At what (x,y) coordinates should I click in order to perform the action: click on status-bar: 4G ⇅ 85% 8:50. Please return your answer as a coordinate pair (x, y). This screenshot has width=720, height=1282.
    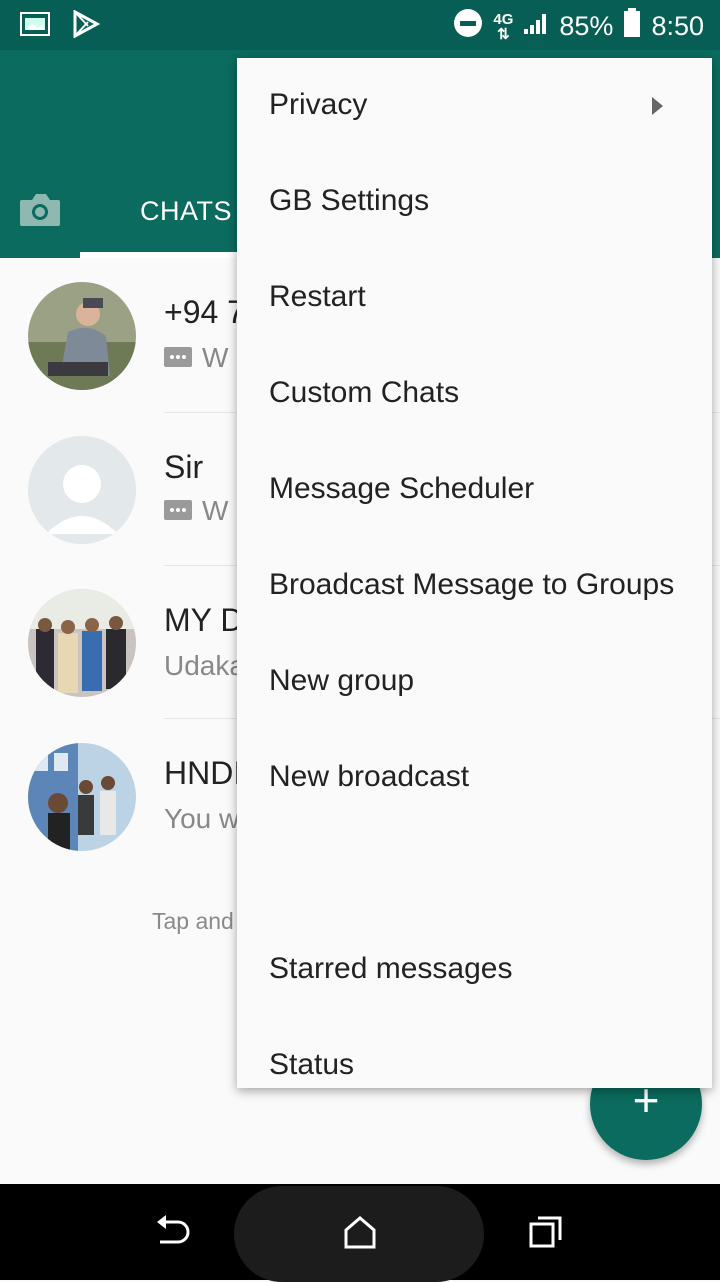
    Looking at the image, I should click on (360, 25).